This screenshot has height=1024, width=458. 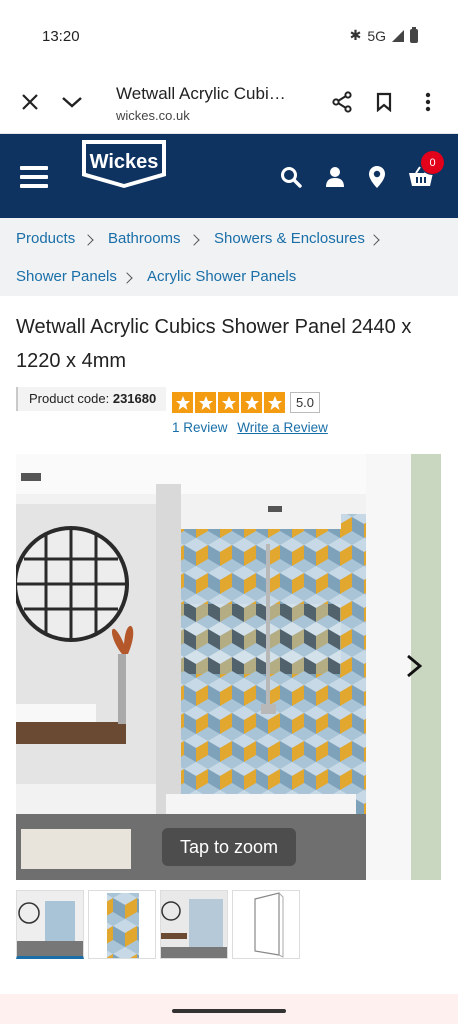 What do you see at coordinates (355, 35) in the screenshot?
I see `bluetooth-icon: ✱` at bounding box center [355, 35].